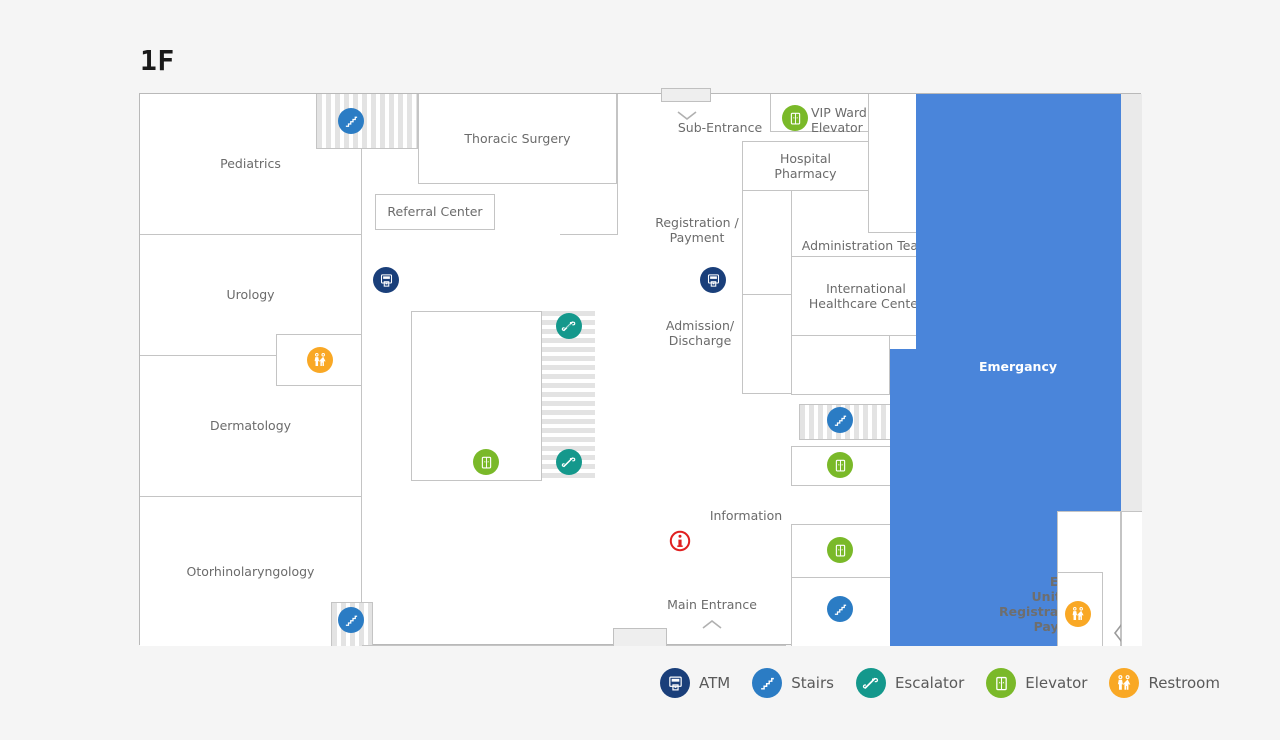 This screenshot has width=1280, height=740. What do you see at coordinates (250, 426) in the screenshot?
I see `room-label: Dermatology` at bounding box center [250, 426].